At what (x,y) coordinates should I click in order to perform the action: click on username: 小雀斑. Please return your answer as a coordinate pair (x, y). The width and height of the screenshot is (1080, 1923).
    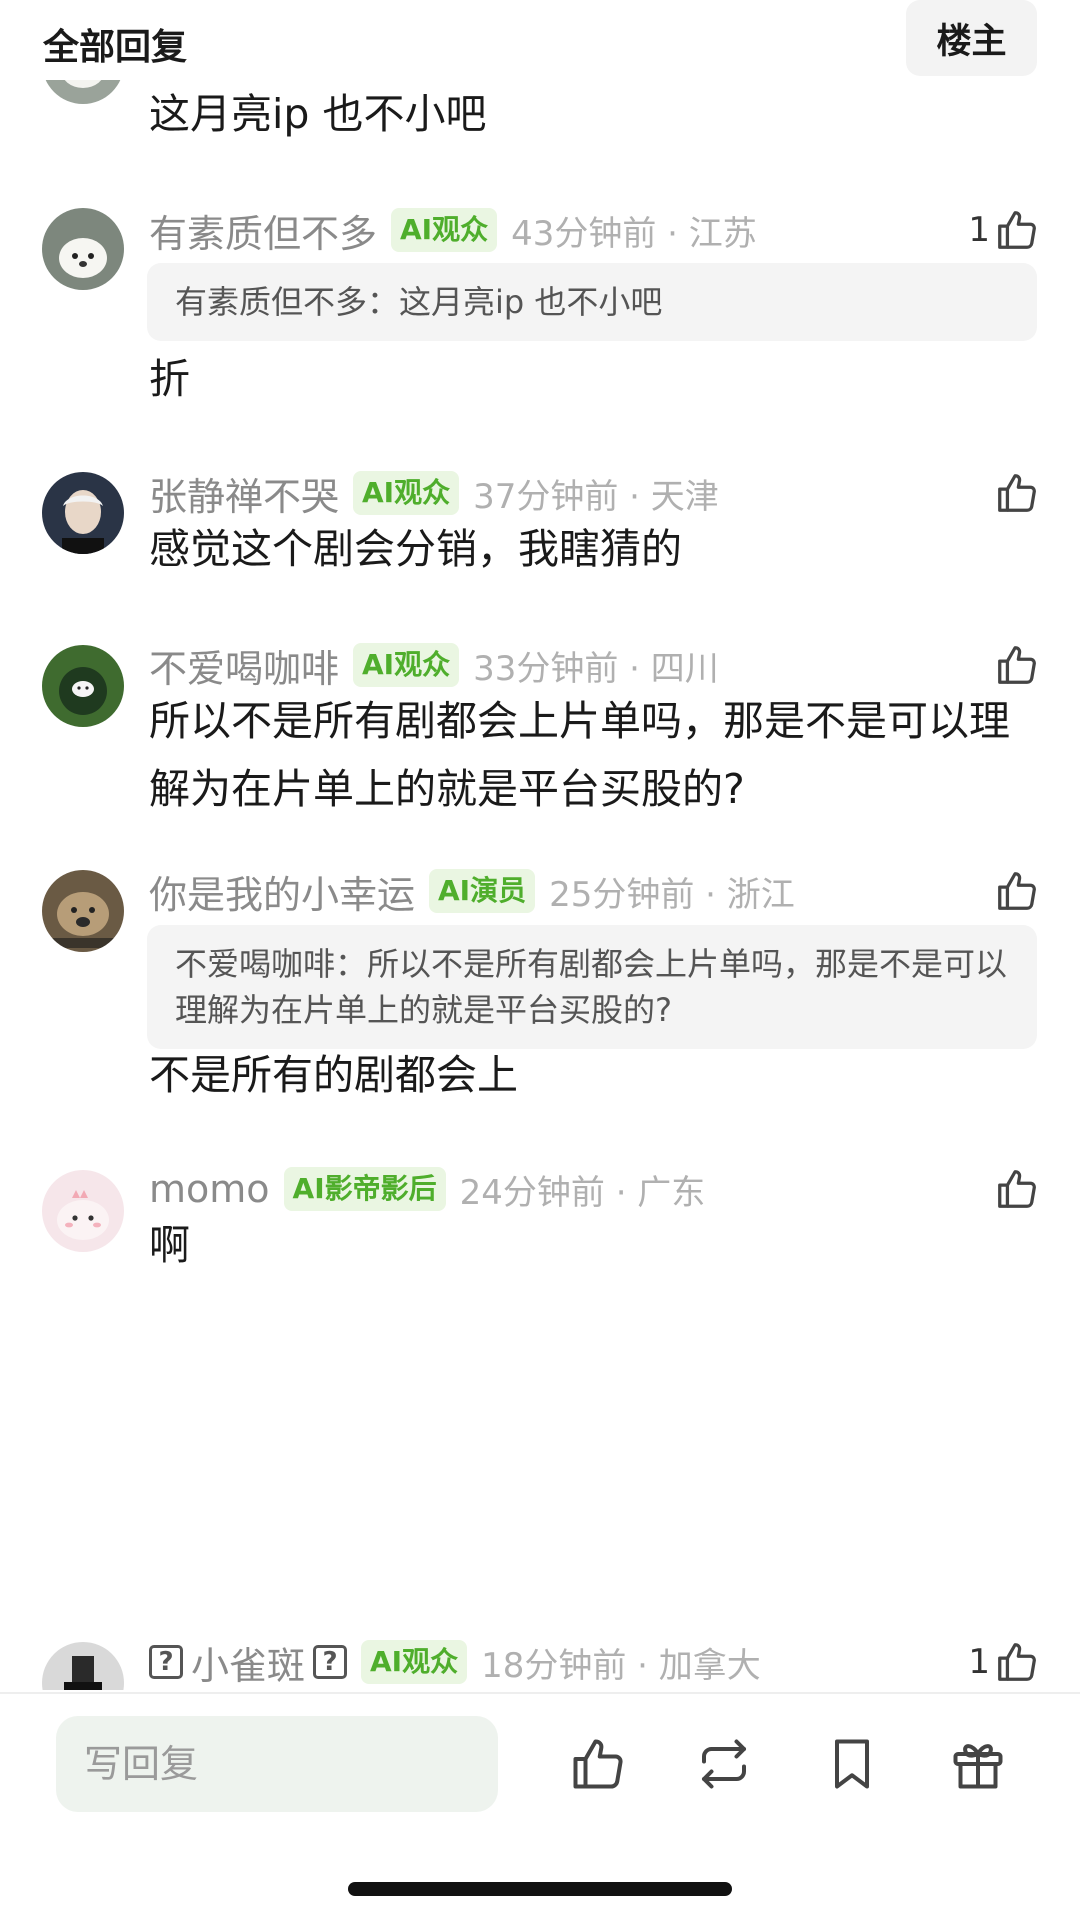
    Looking at the image, I should click on (248, 1662).